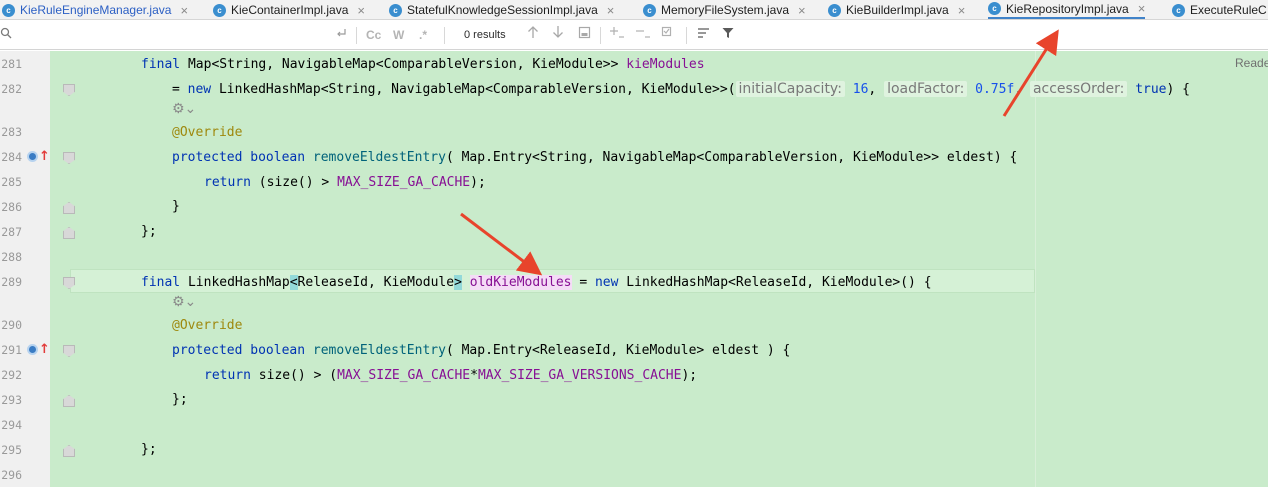  I want to click on arrow-down-icon, so click(558, 35).